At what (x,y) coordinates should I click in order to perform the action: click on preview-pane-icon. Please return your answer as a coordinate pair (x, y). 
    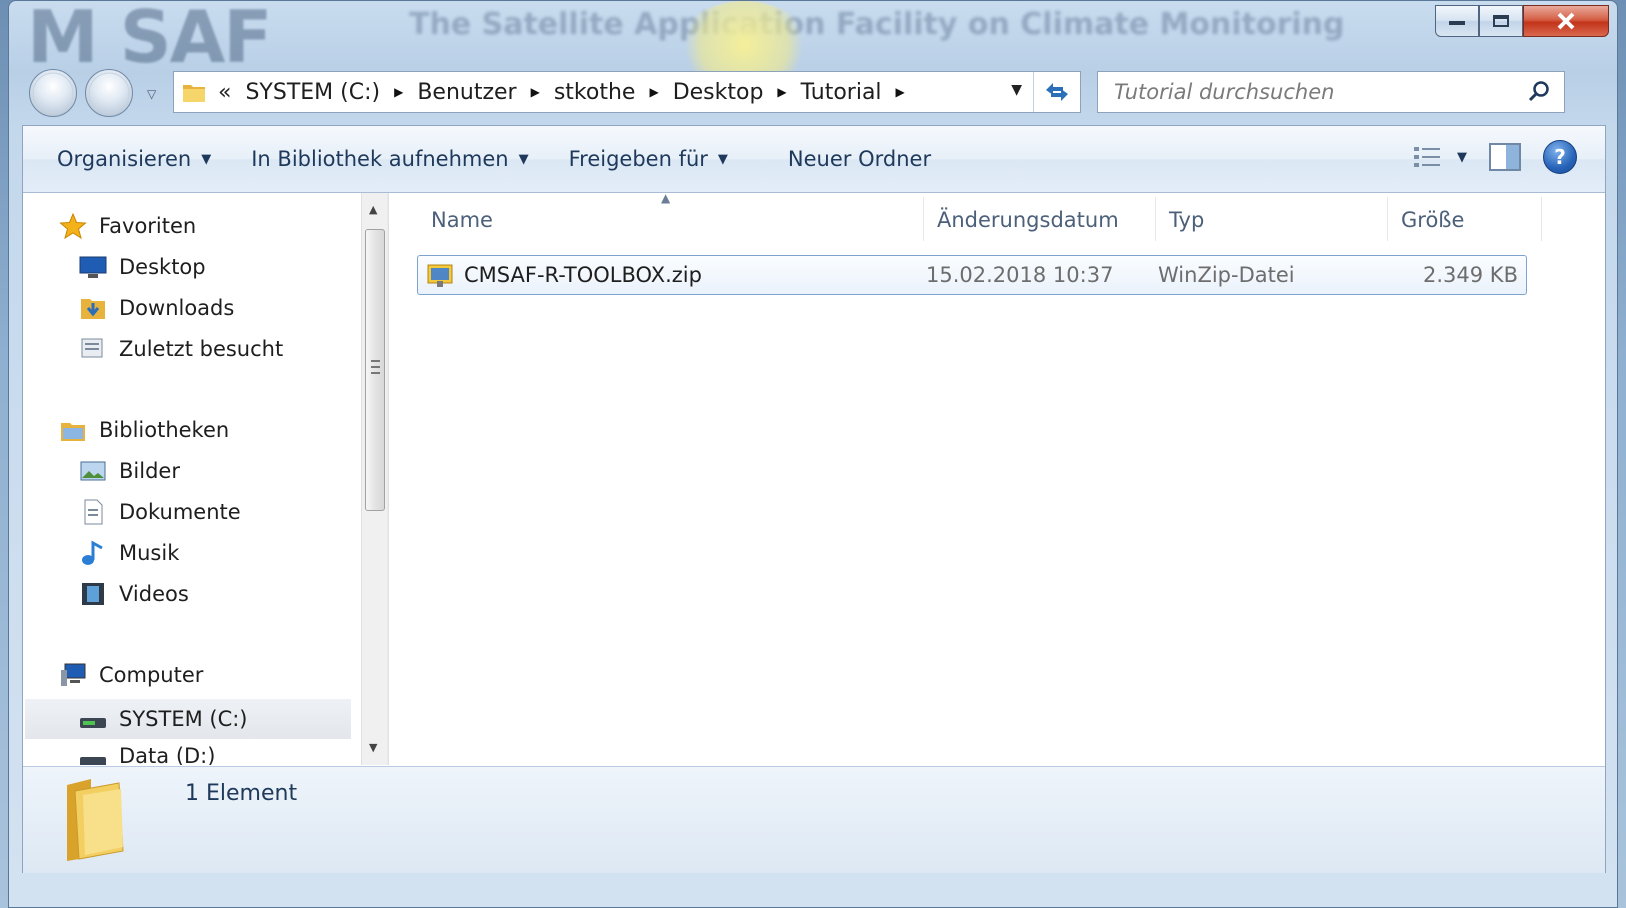
    Looking at the image, I should click on (1505, 157).